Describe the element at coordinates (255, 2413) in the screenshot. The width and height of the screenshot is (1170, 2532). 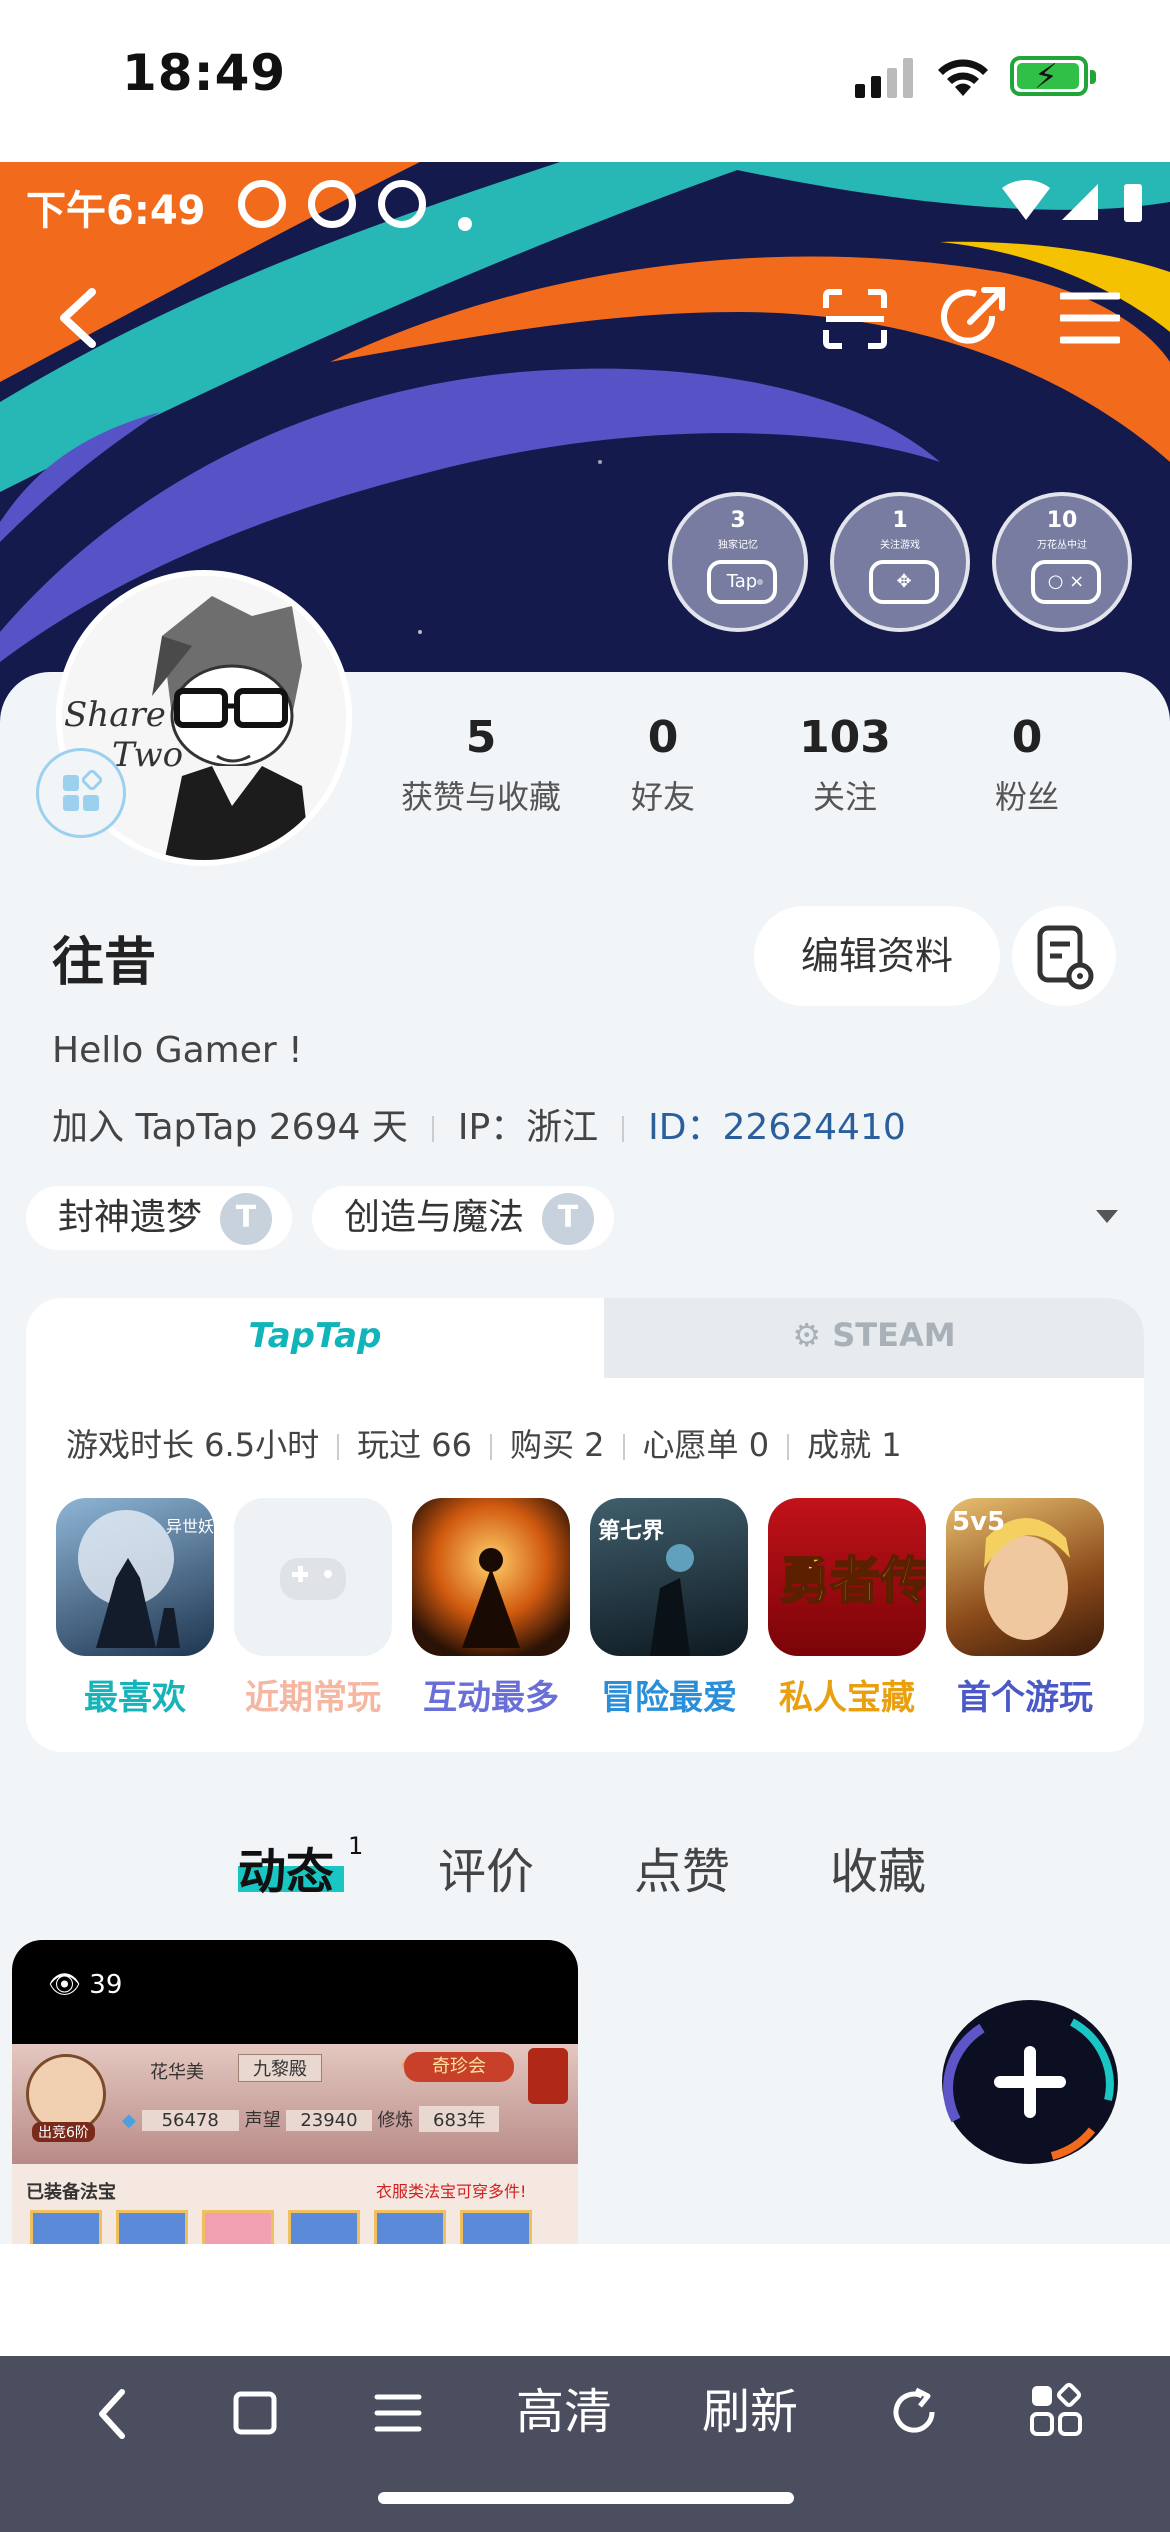
I see `tabs-icon` at that location.